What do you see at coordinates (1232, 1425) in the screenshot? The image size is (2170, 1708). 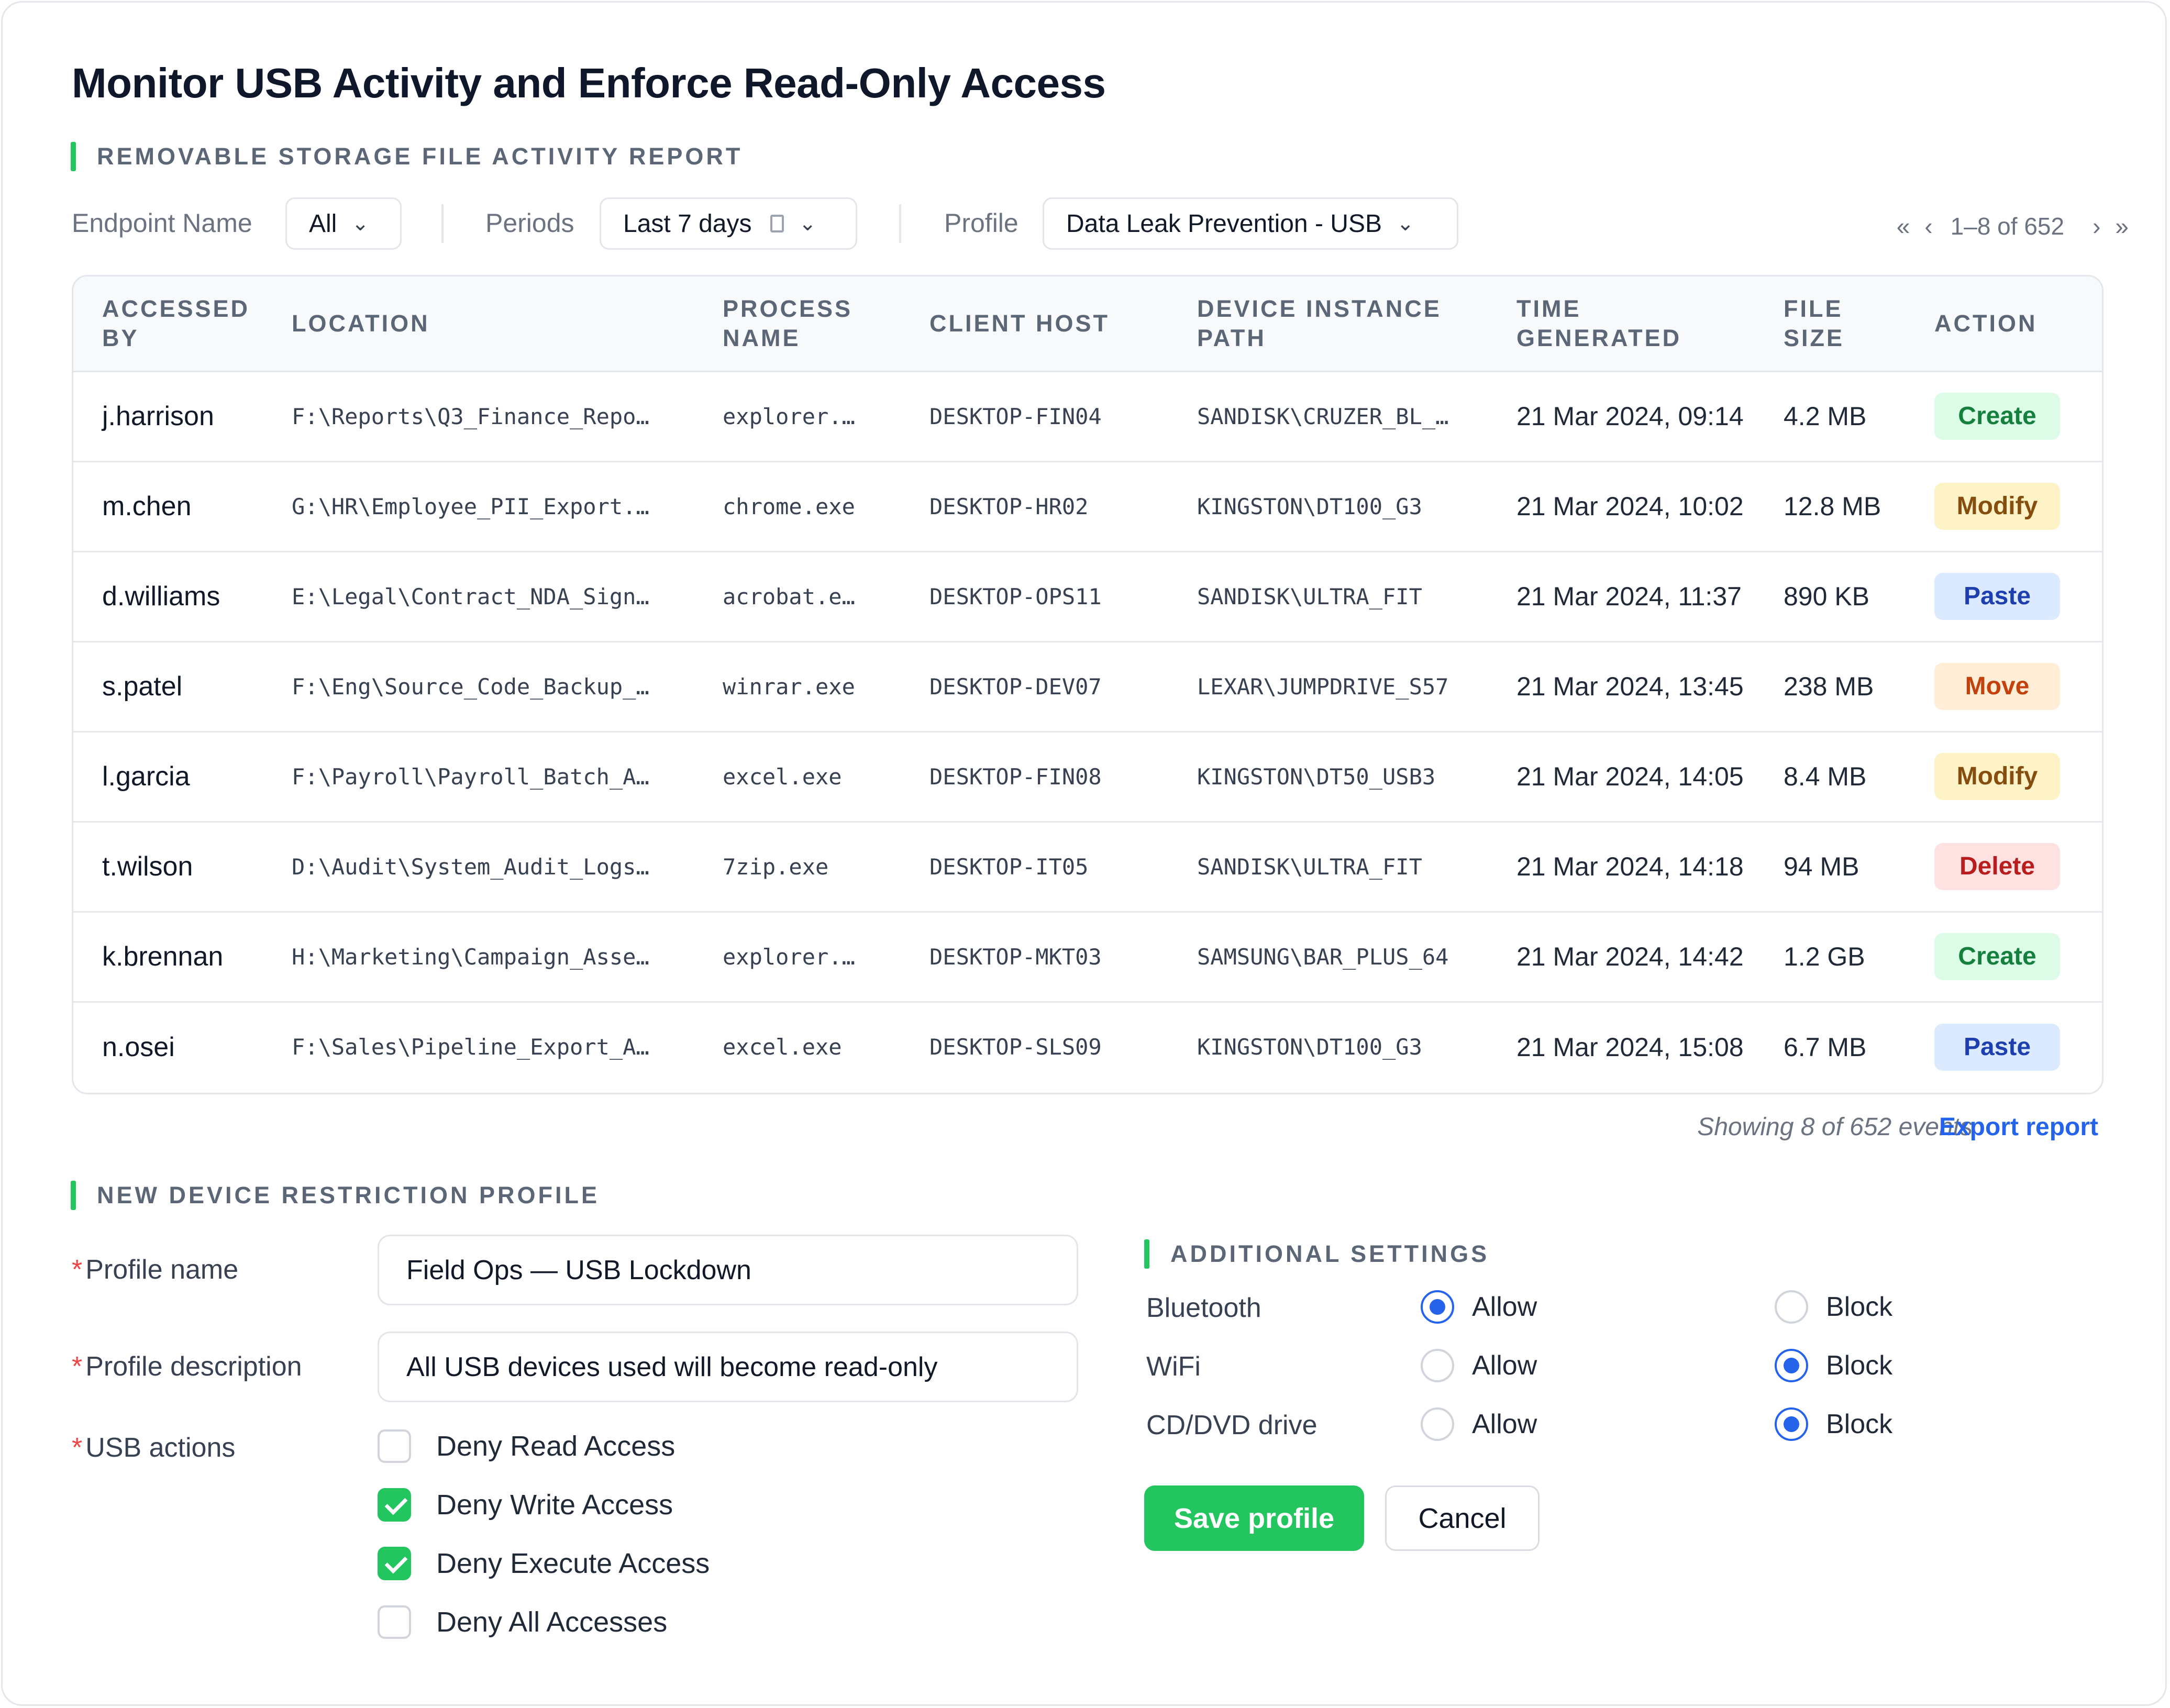 I see `setting-label: CD/DVD drive` at bounding box center [1232, 1425].